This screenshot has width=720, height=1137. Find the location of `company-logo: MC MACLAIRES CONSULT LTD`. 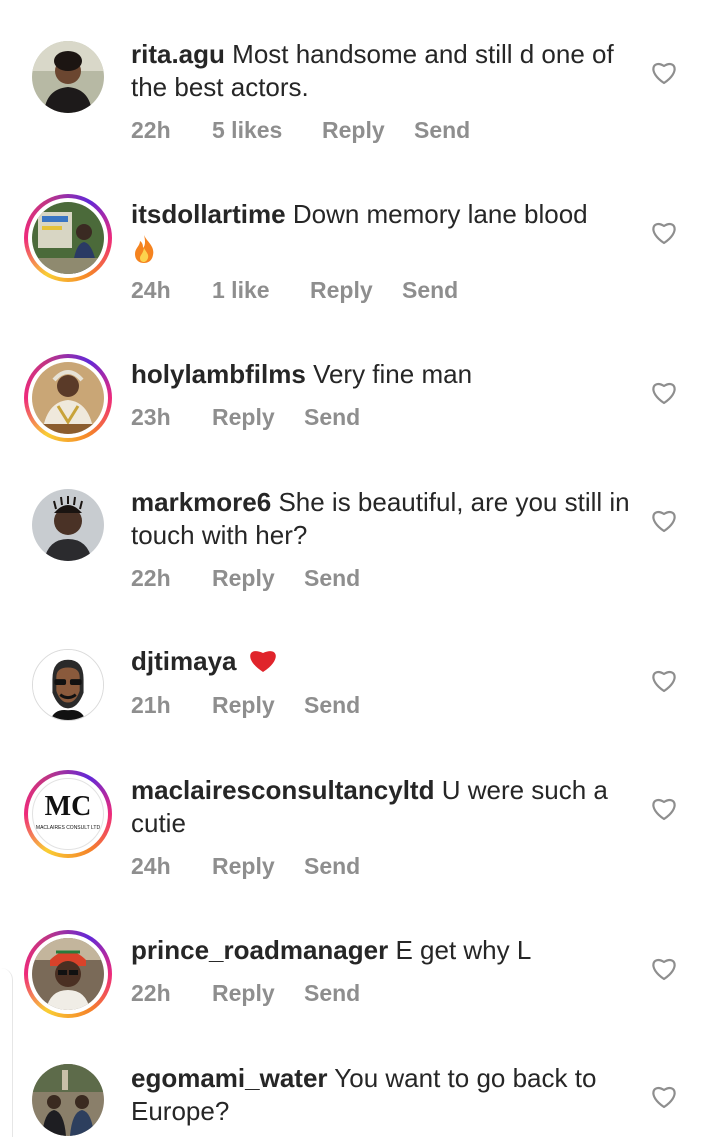

company-logo: MC MACLAIRES CONSULT LTD is located at coordinates (68, 814).